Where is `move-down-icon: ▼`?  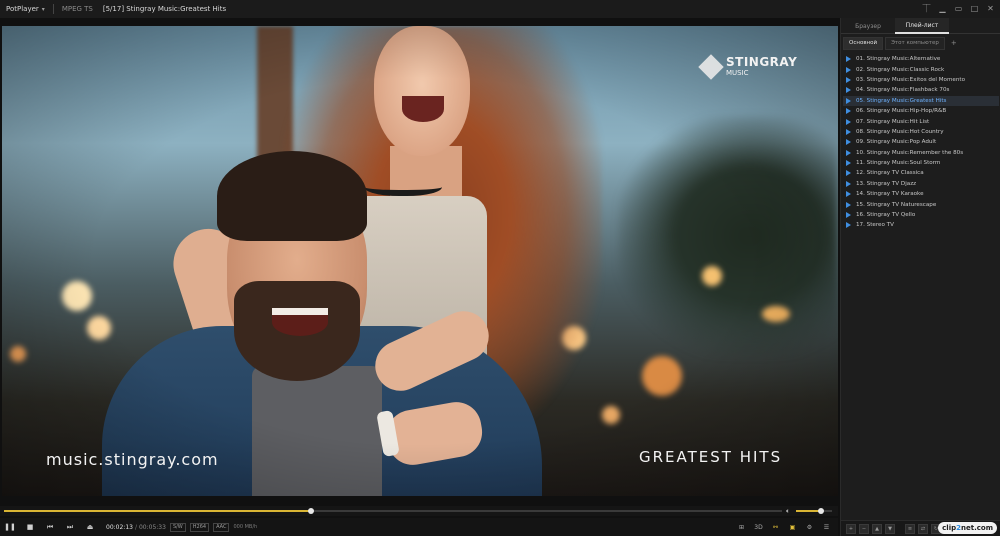 move-down-icon: ▼ is located at coordinates (890, 528).